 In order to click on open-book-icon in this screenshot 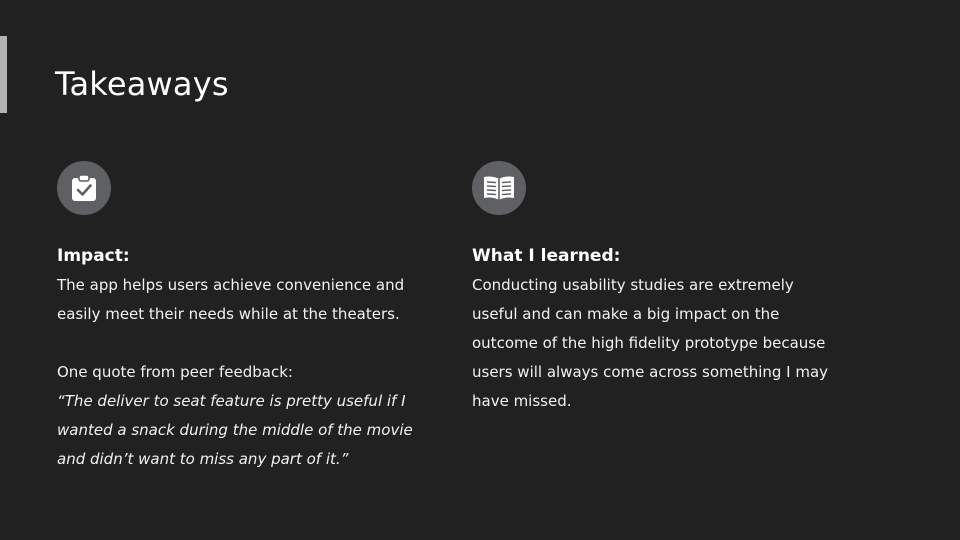, I will do `click(499, 188)`.